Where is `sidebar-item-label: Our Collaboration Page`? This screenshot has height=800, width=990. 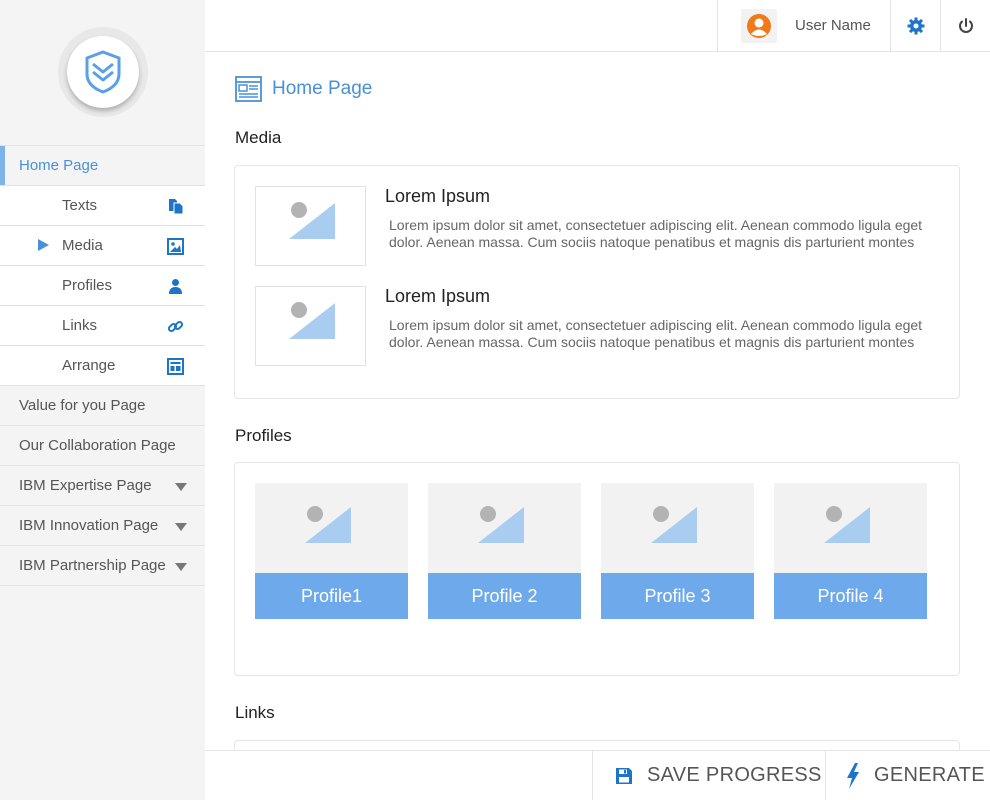
sidebar-item-label: Our Collaboration Page is located at coordinates (97, 445).